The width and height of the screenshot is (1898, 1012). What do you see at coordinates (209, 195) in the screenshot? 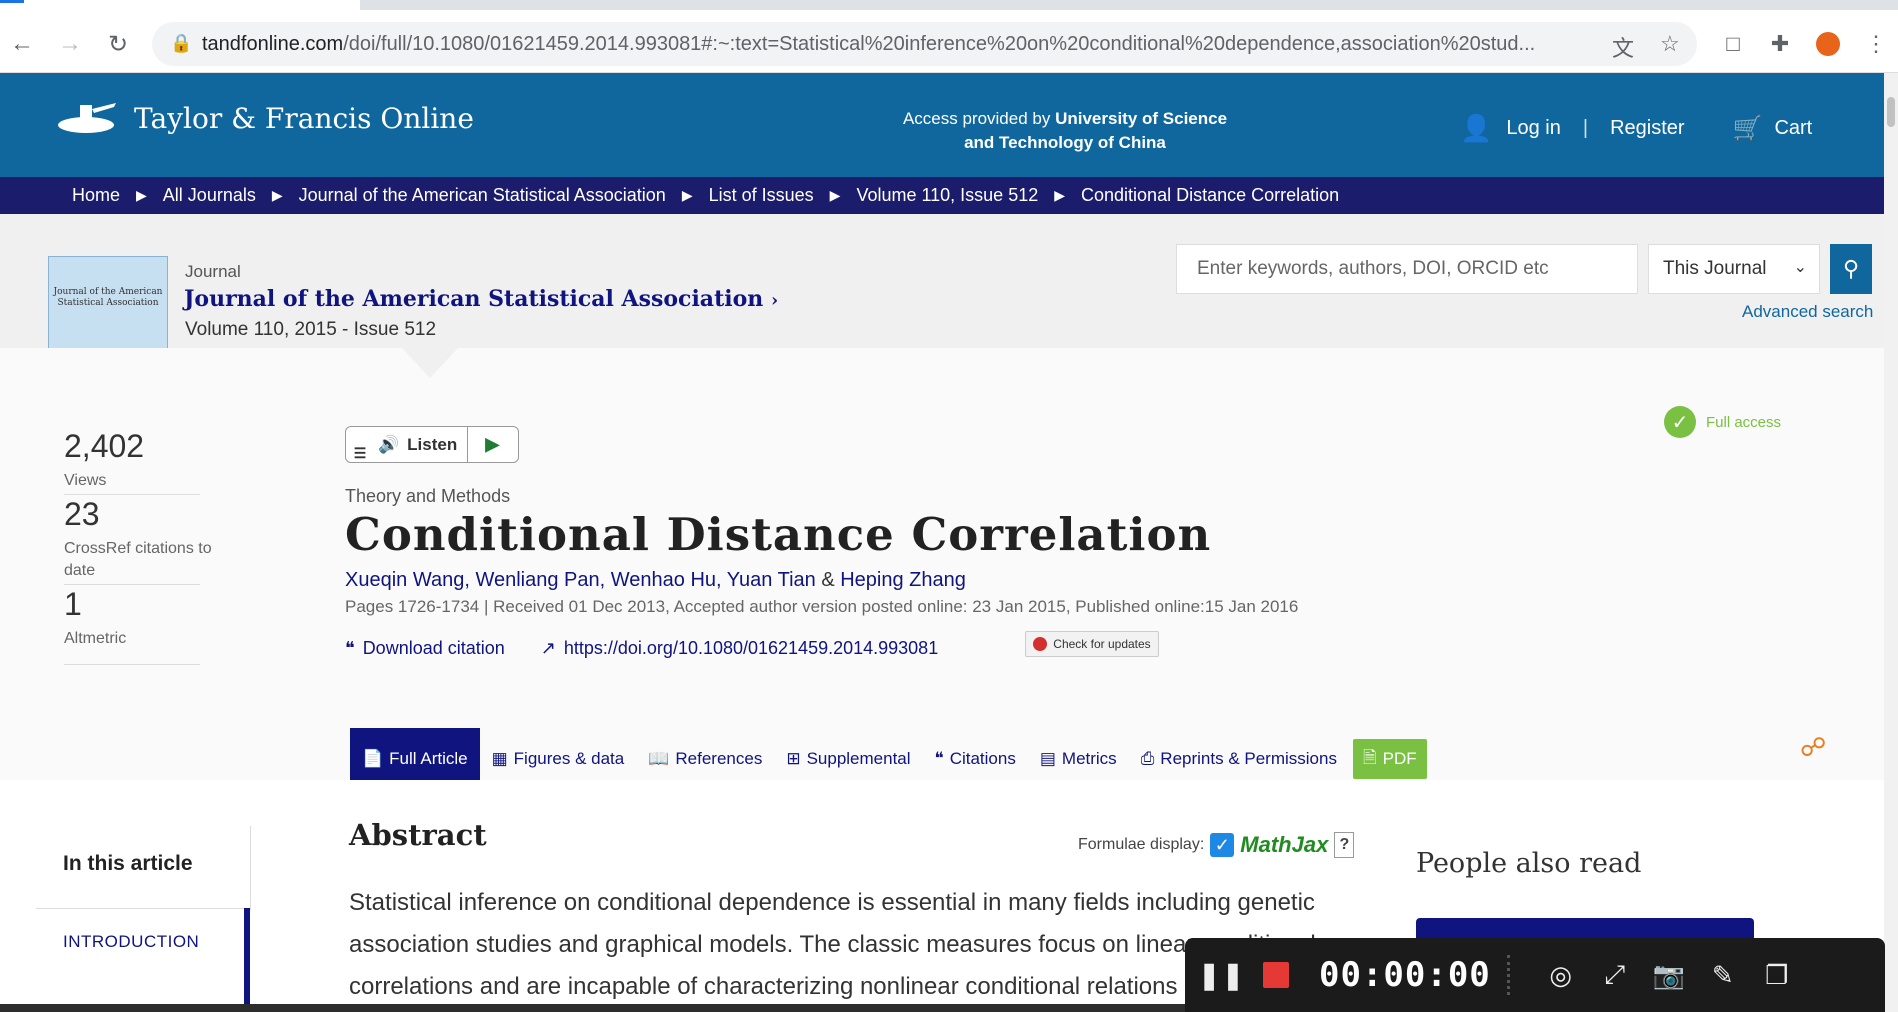
I see `breadcrumb-all-journals: All Journals` at bounding box center [209, 195].